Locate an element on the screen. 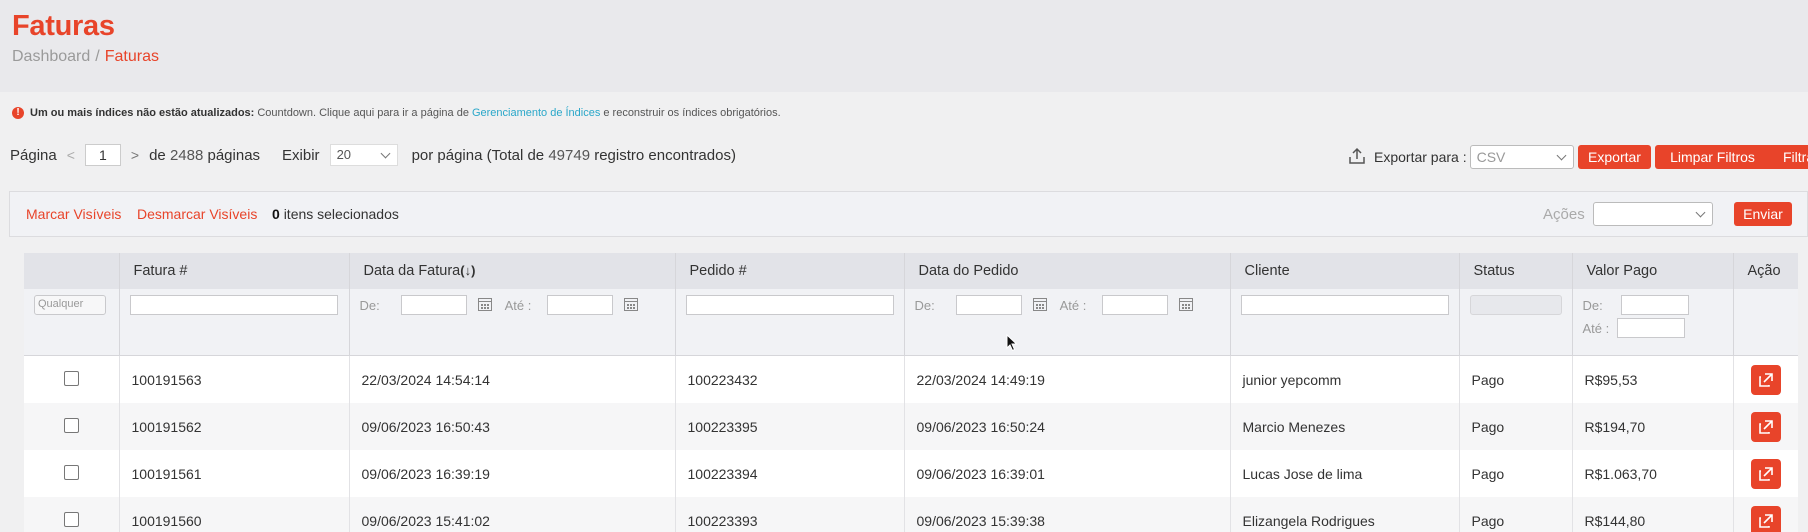 The image size is (1808, 532). filter-button: Filtrar is located at coordinates (1784, 157).